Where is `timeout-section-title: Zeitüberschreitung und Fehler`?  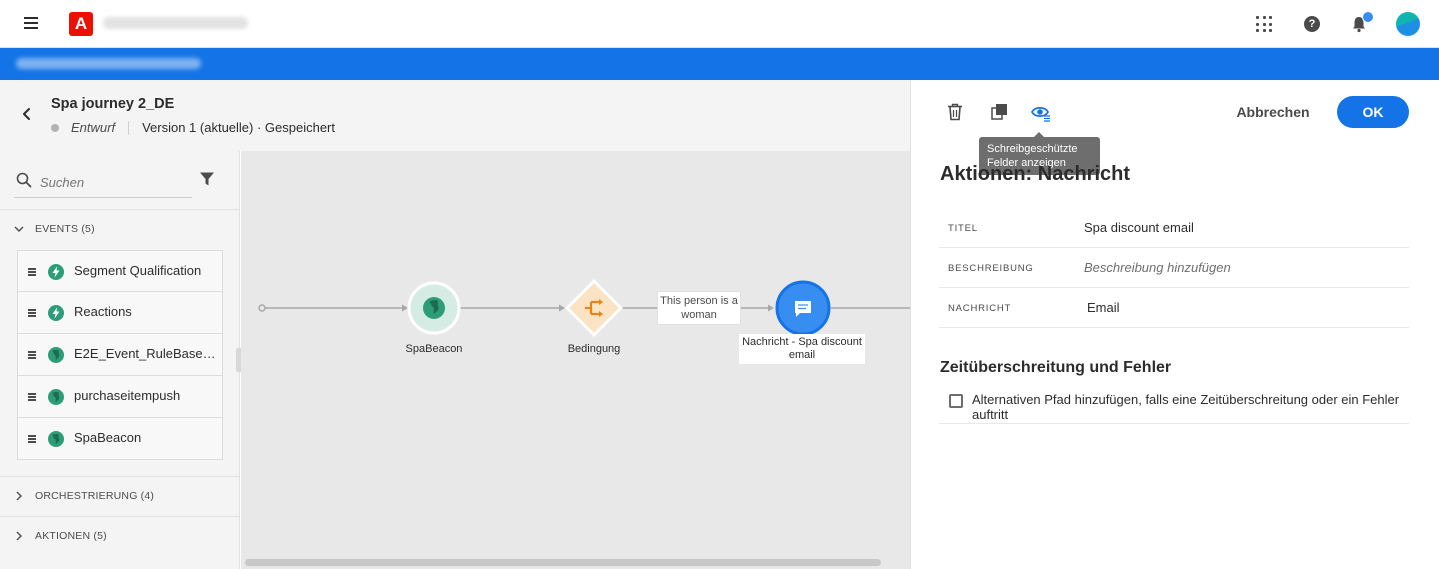
timeout-section-title: Zeitüberschreitung und Fehler is located at coordinates (1056, 367).